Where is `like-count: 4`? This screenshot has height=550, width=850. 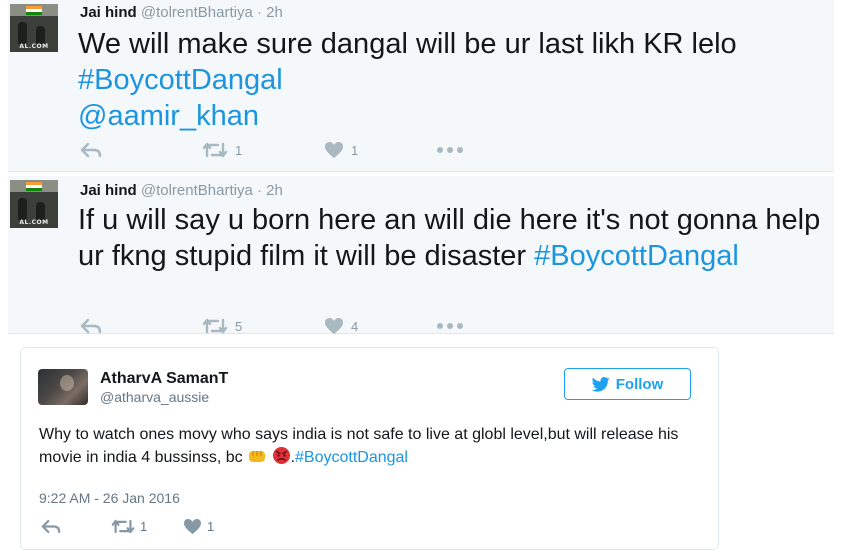 like-count: 4 is located at coordinates (355, 326).